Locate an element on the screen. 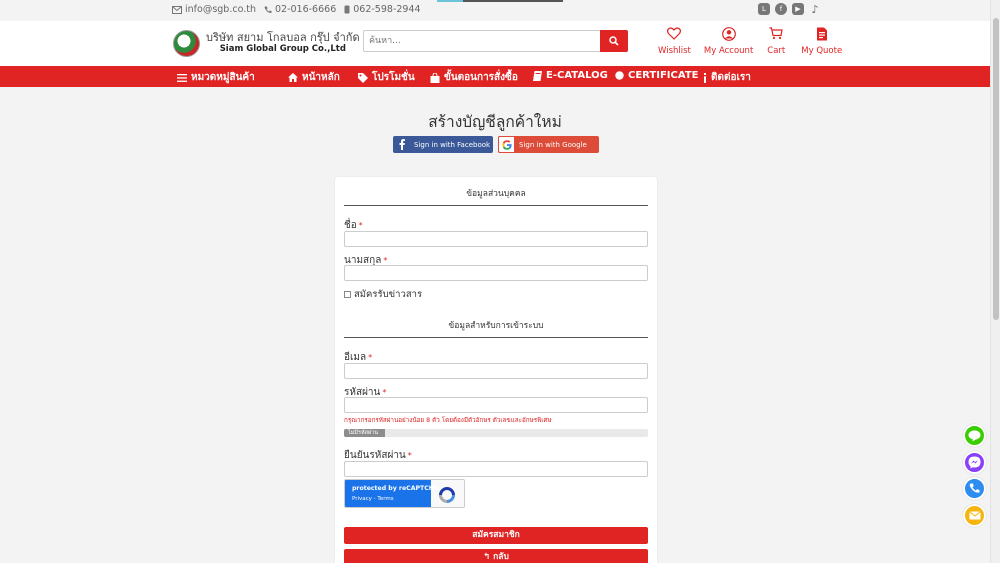 Image resolution: width=1000 pixels, height=563 pixels. recaptcha-text: protected by reCAPTCHA is located at coordinates (395, 488).